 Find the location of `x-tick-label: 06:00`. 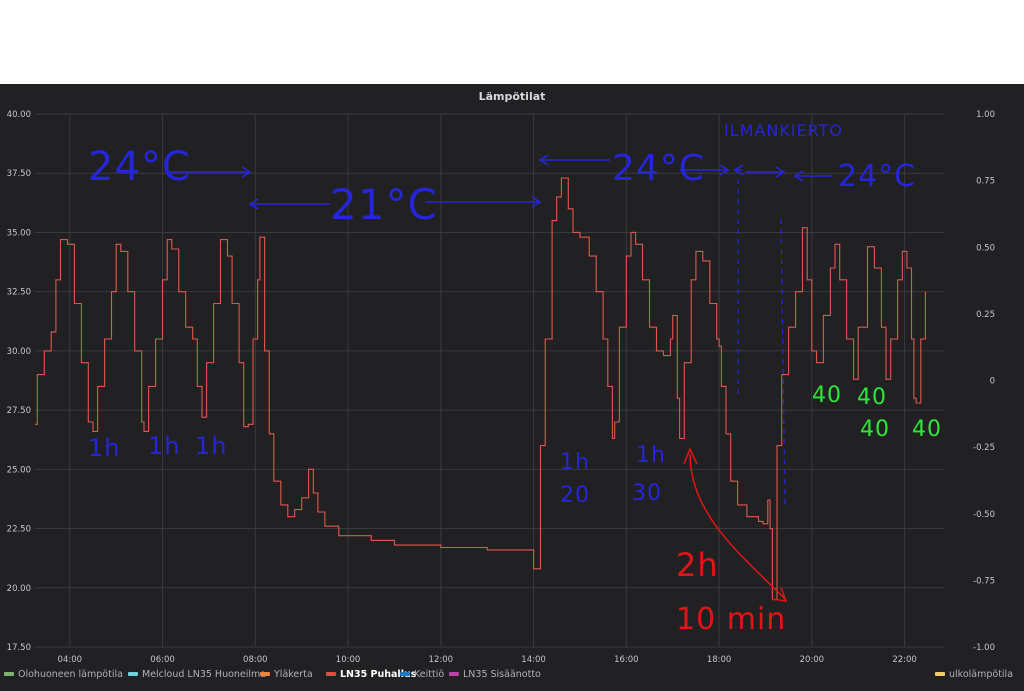

x-tick-label: 06:00 is located at coordinates (162, 660).